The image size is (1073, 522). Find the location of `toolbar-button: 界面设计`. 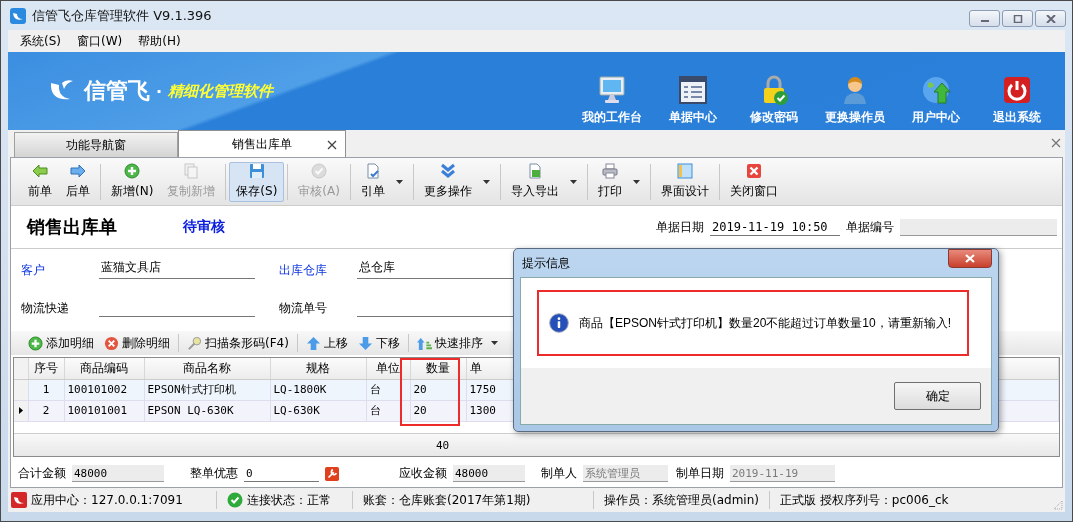

toolbar-button: 界面设计 is located at coordinates (684, 181).